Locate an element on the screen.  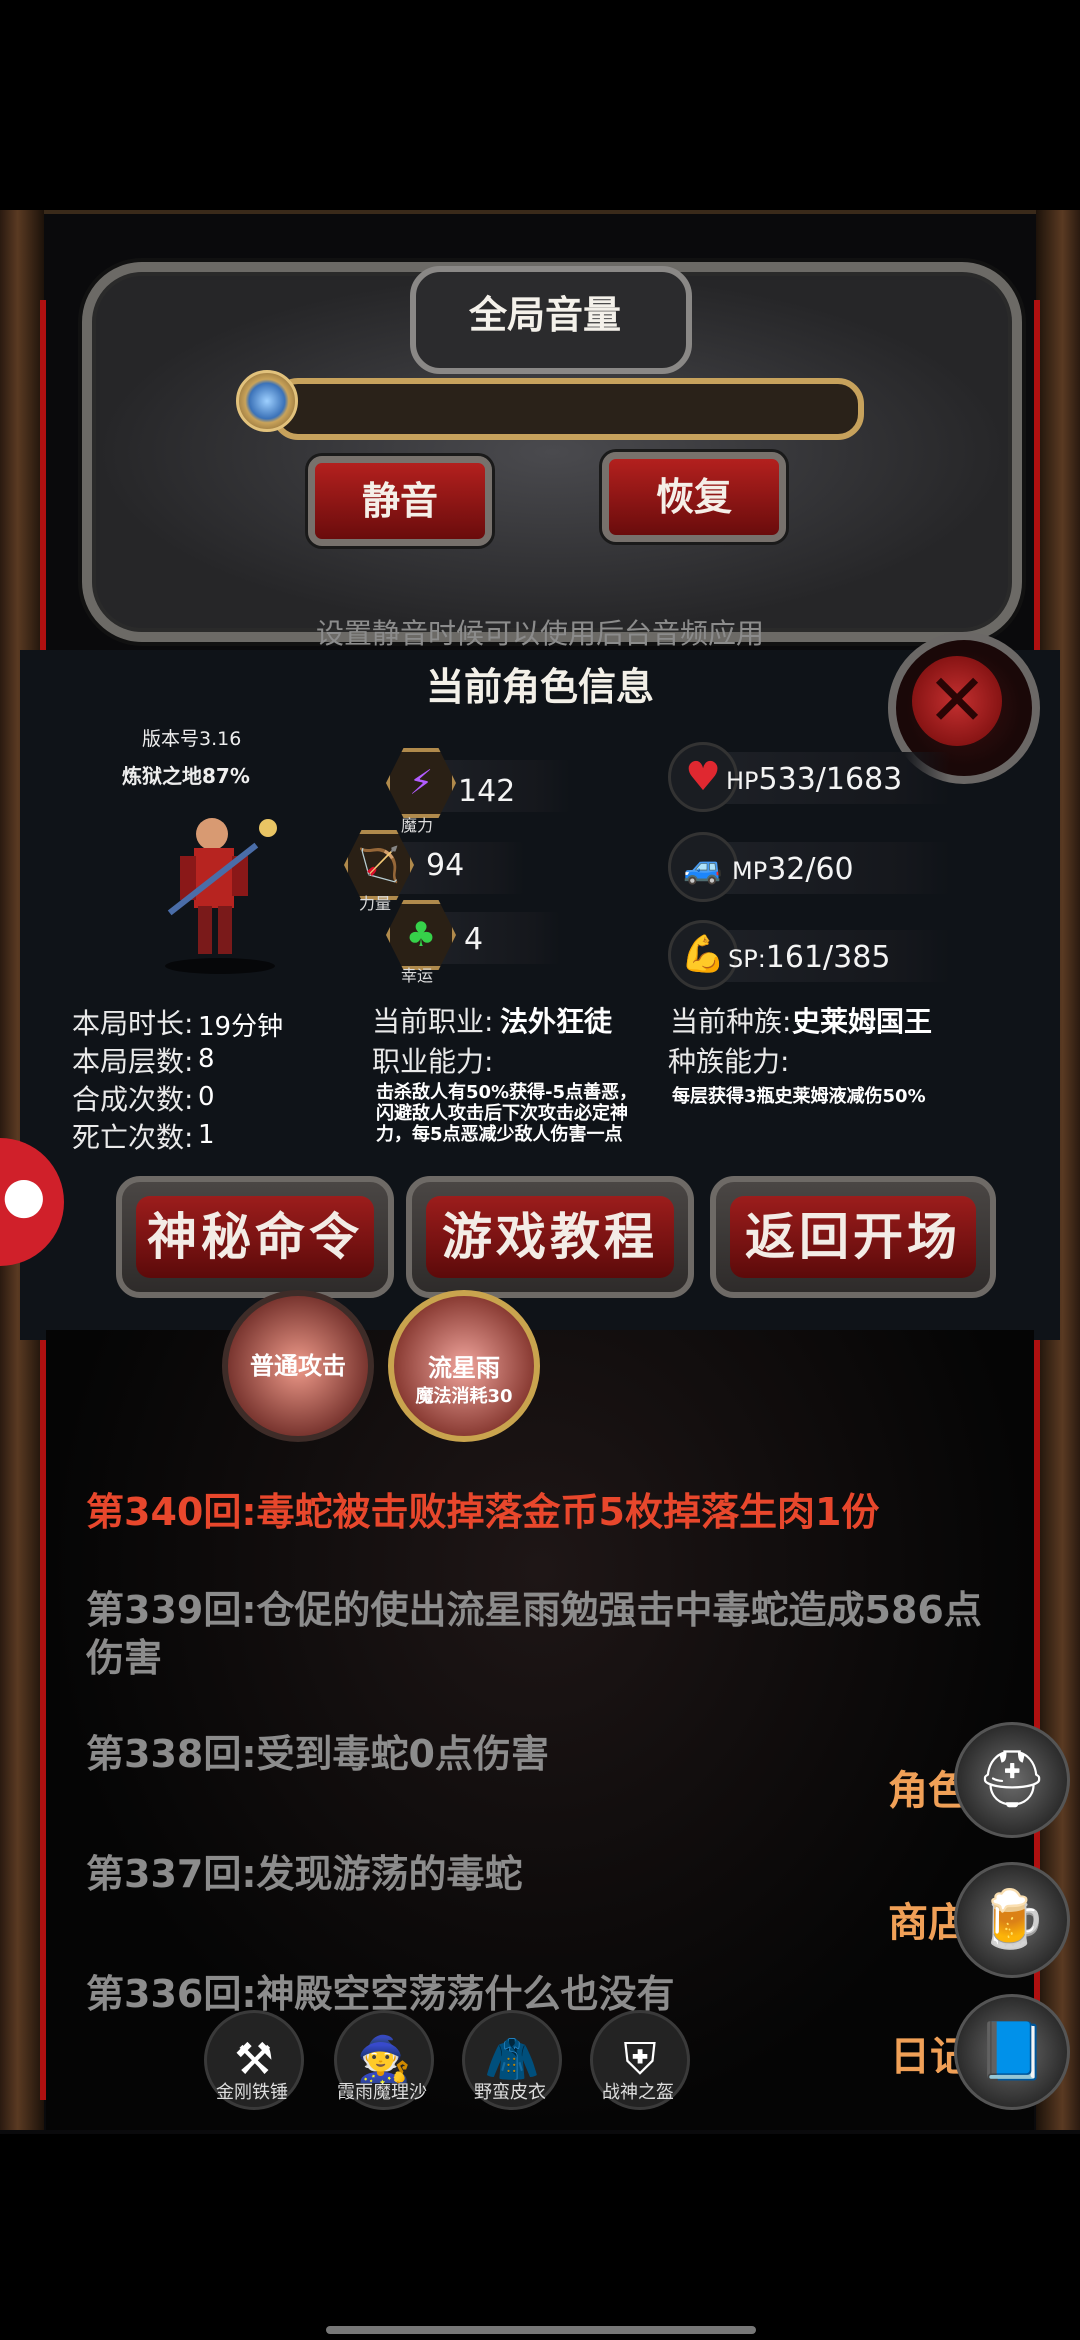
mp-vehicle-icon: 🚙 is located at coordinates (703, 867).